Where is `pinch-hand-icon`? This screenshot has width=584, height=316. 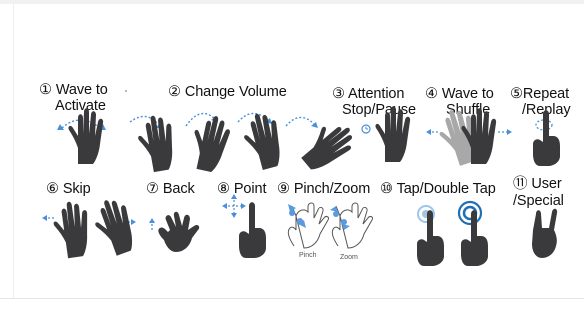
pinch-hand-icon is located at coordinates (308, 225).